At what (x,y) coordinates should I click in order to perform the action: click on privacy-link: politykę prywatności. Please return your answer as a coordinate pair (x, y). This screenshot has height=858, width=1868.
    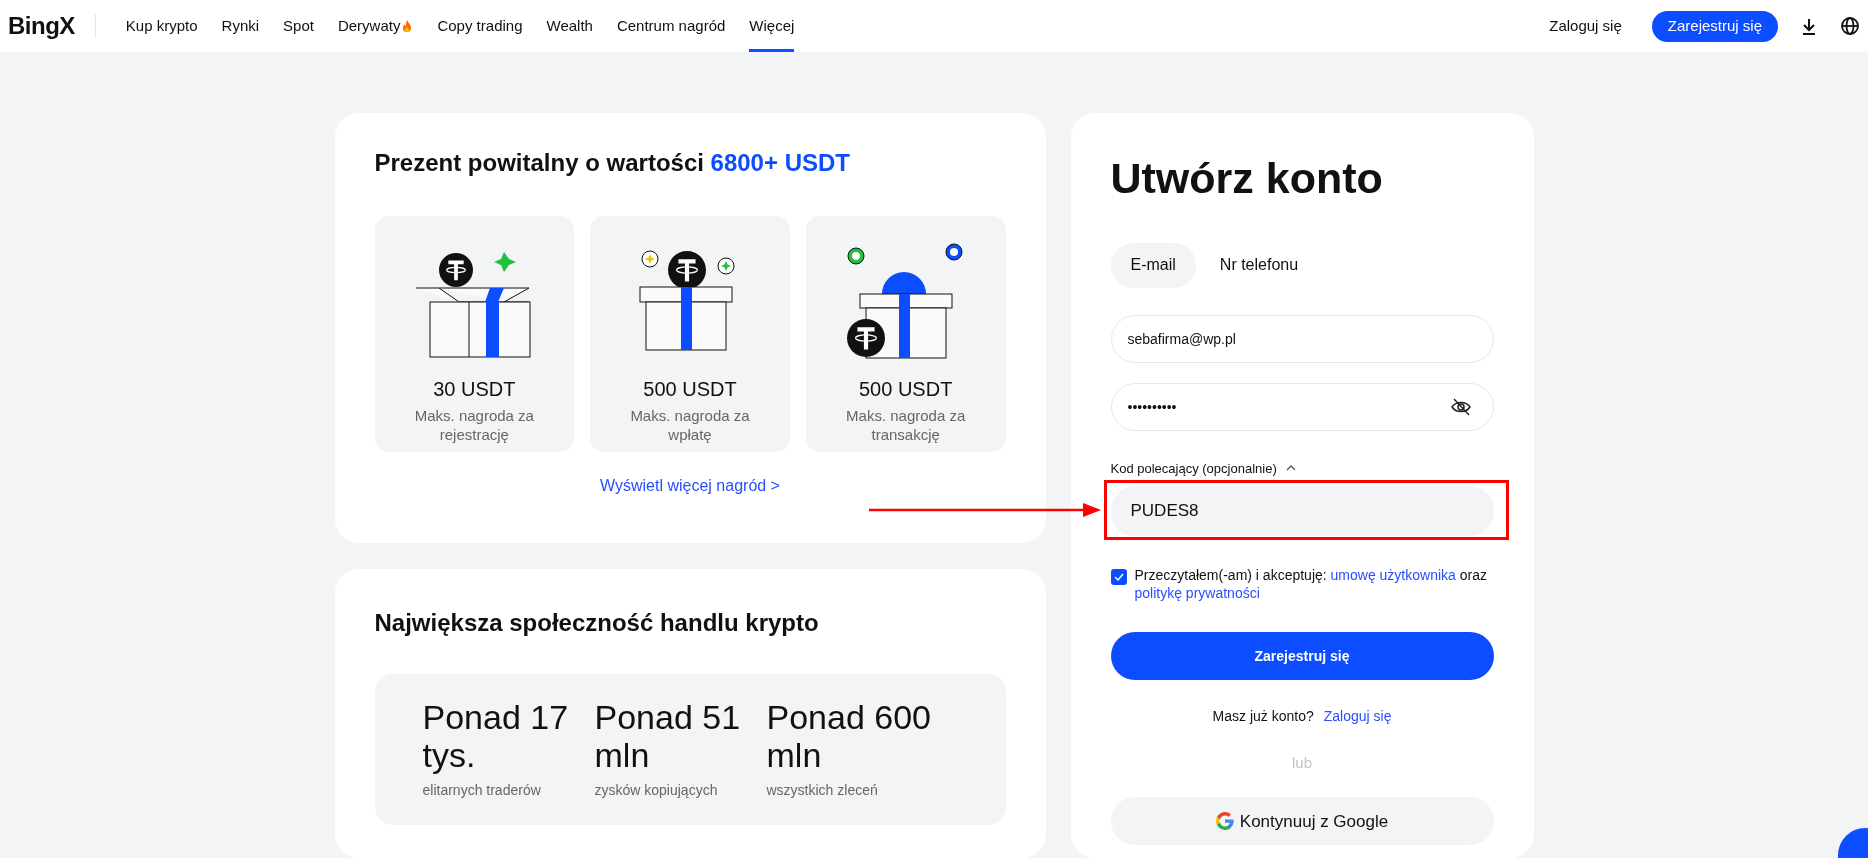
    Looking at the image, I should click on (1197, 593).